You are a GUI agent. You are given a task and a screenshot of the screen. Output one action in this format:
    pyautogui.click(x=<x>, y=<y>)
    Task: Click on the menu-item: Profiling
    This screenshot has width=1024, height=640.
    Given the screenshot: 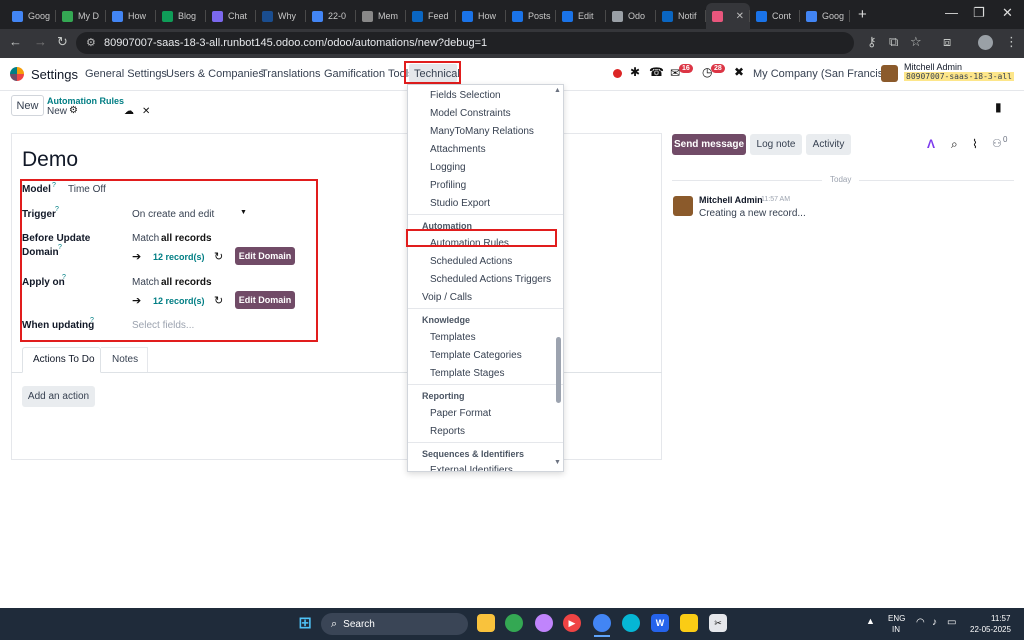 What is the action you would take?
    pyautogui.click(x=448, y=185)
    